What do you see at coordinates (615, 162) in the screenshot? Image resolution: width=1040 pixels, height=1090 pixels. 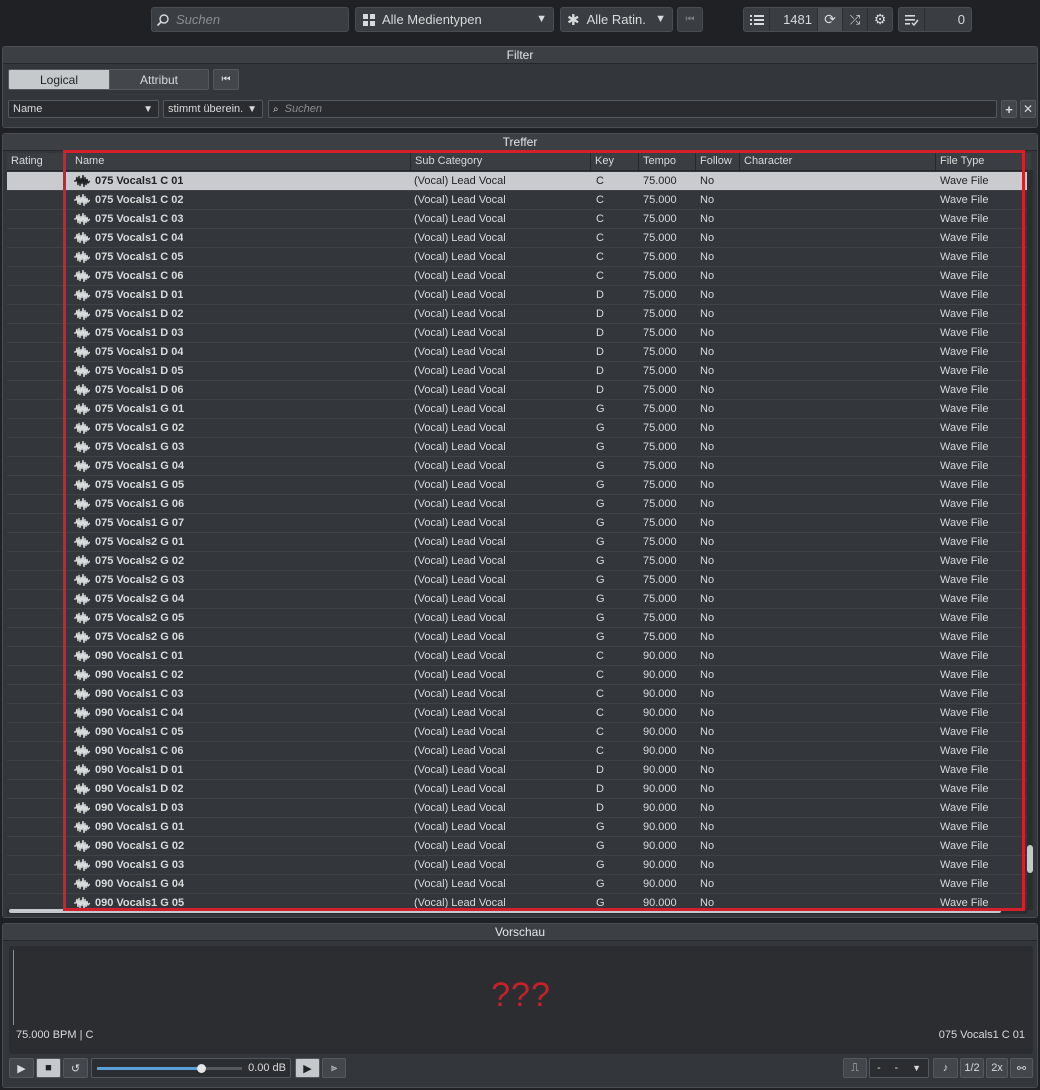 I see `col-key: Key` at bounding box center [615, 162].